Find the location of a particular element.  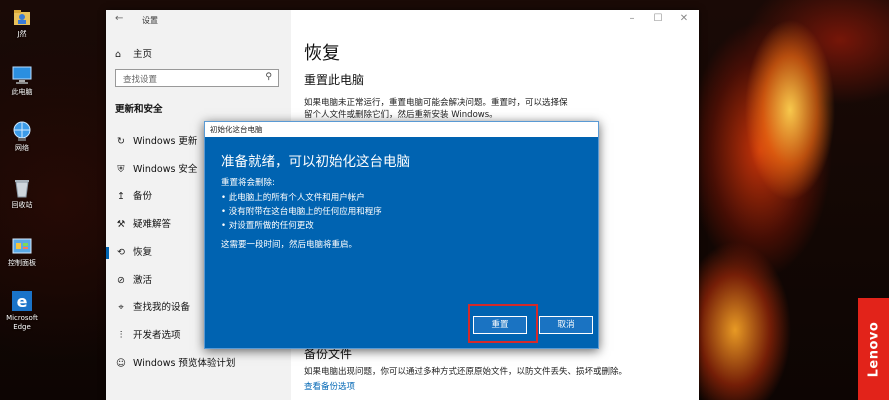

nav-item-recovery: ⟲ 恢复 is located at coordinates (129, 253).